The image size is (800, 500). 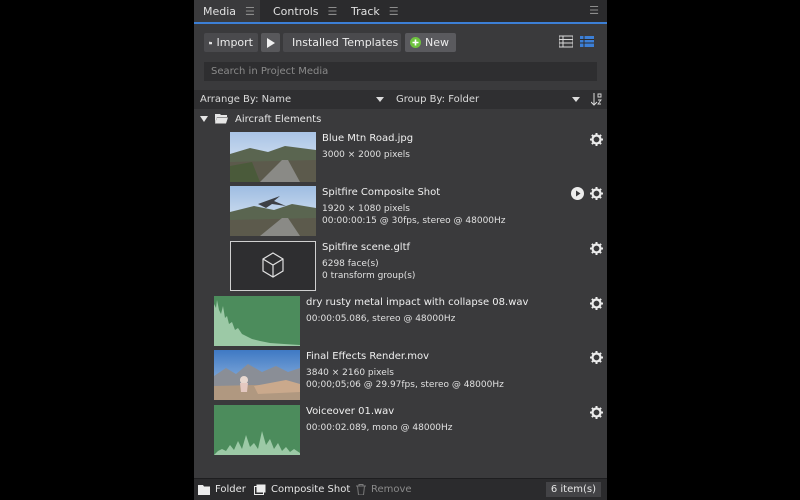 I want to click on installed-templates-button: Installed Templates, so click(x=342, y=42).